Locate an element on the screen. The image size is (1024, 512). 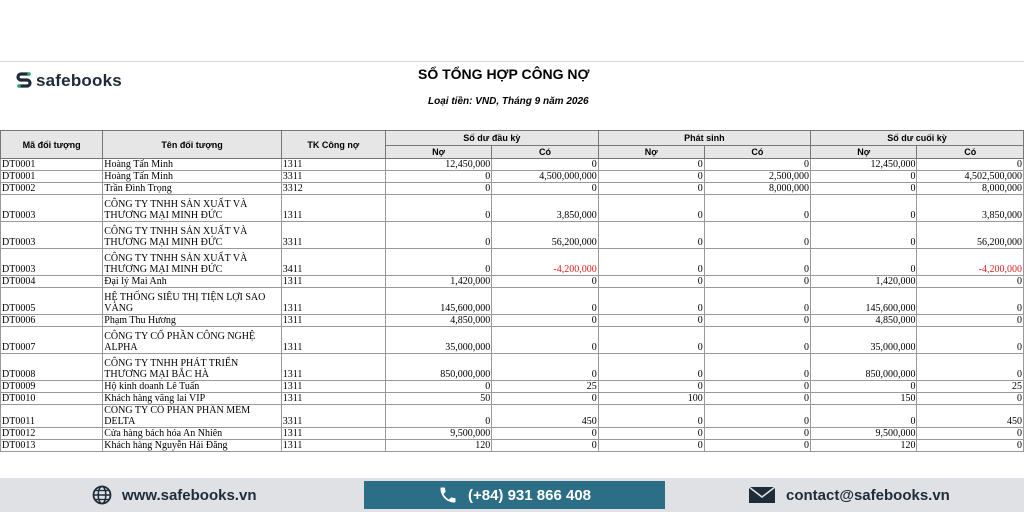
cell-code: DT0006 is located at coordinates (52, 320).